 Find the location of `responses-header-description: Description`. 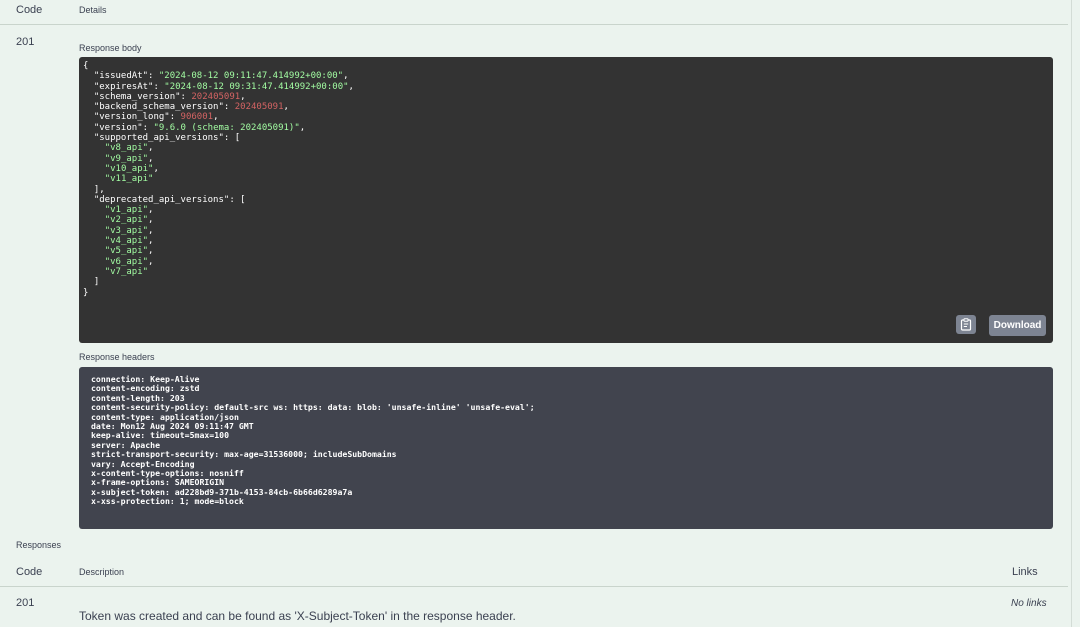

responses-header-description: Description is located at coordinates (102, 572).